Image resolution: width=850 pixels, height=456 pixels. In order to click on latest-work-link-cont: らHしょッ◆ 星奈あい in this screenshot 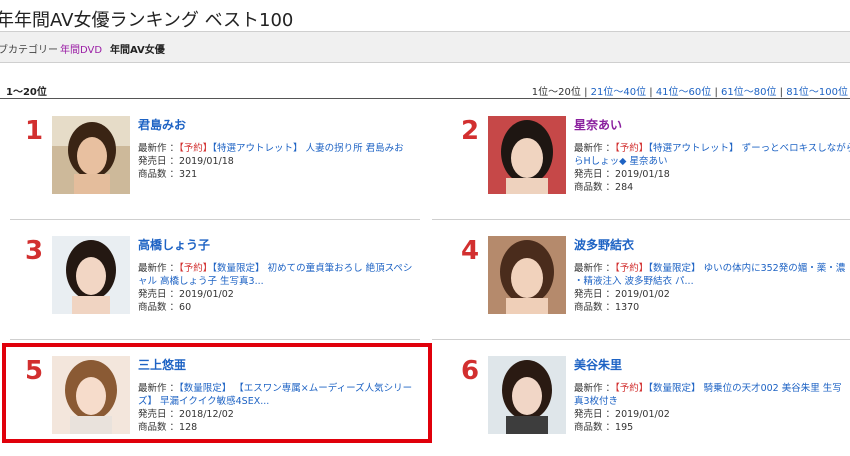, I will do `click(620, 161)`.